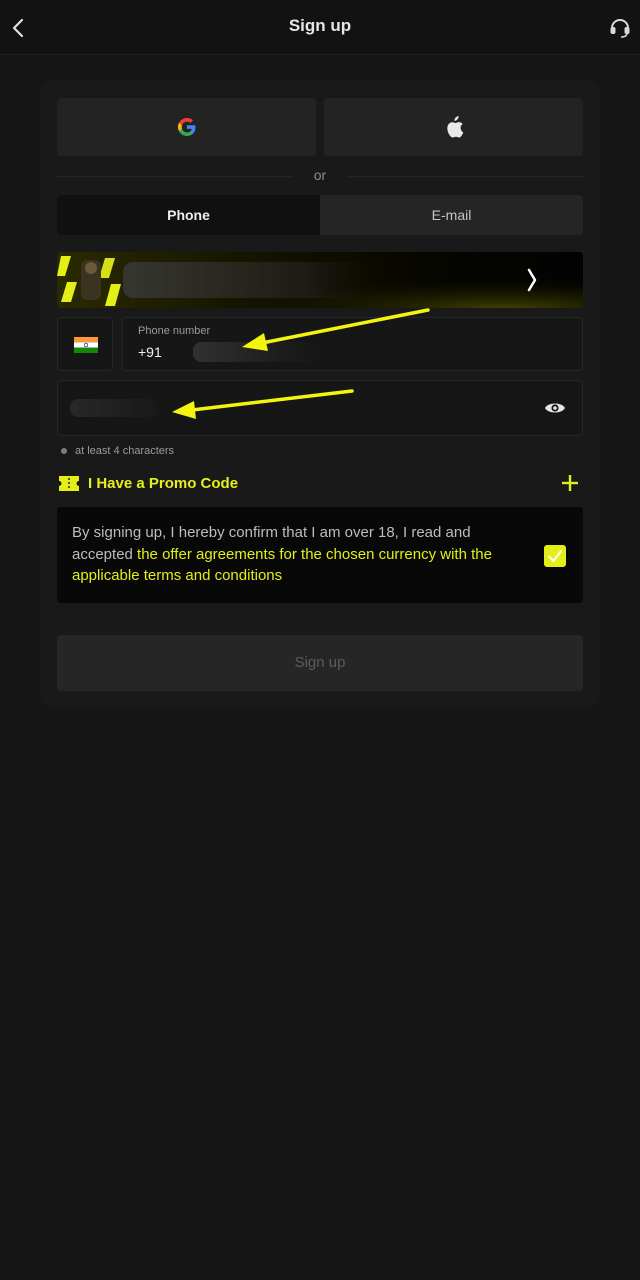  I want to click on google-icon, so click(186, 127).